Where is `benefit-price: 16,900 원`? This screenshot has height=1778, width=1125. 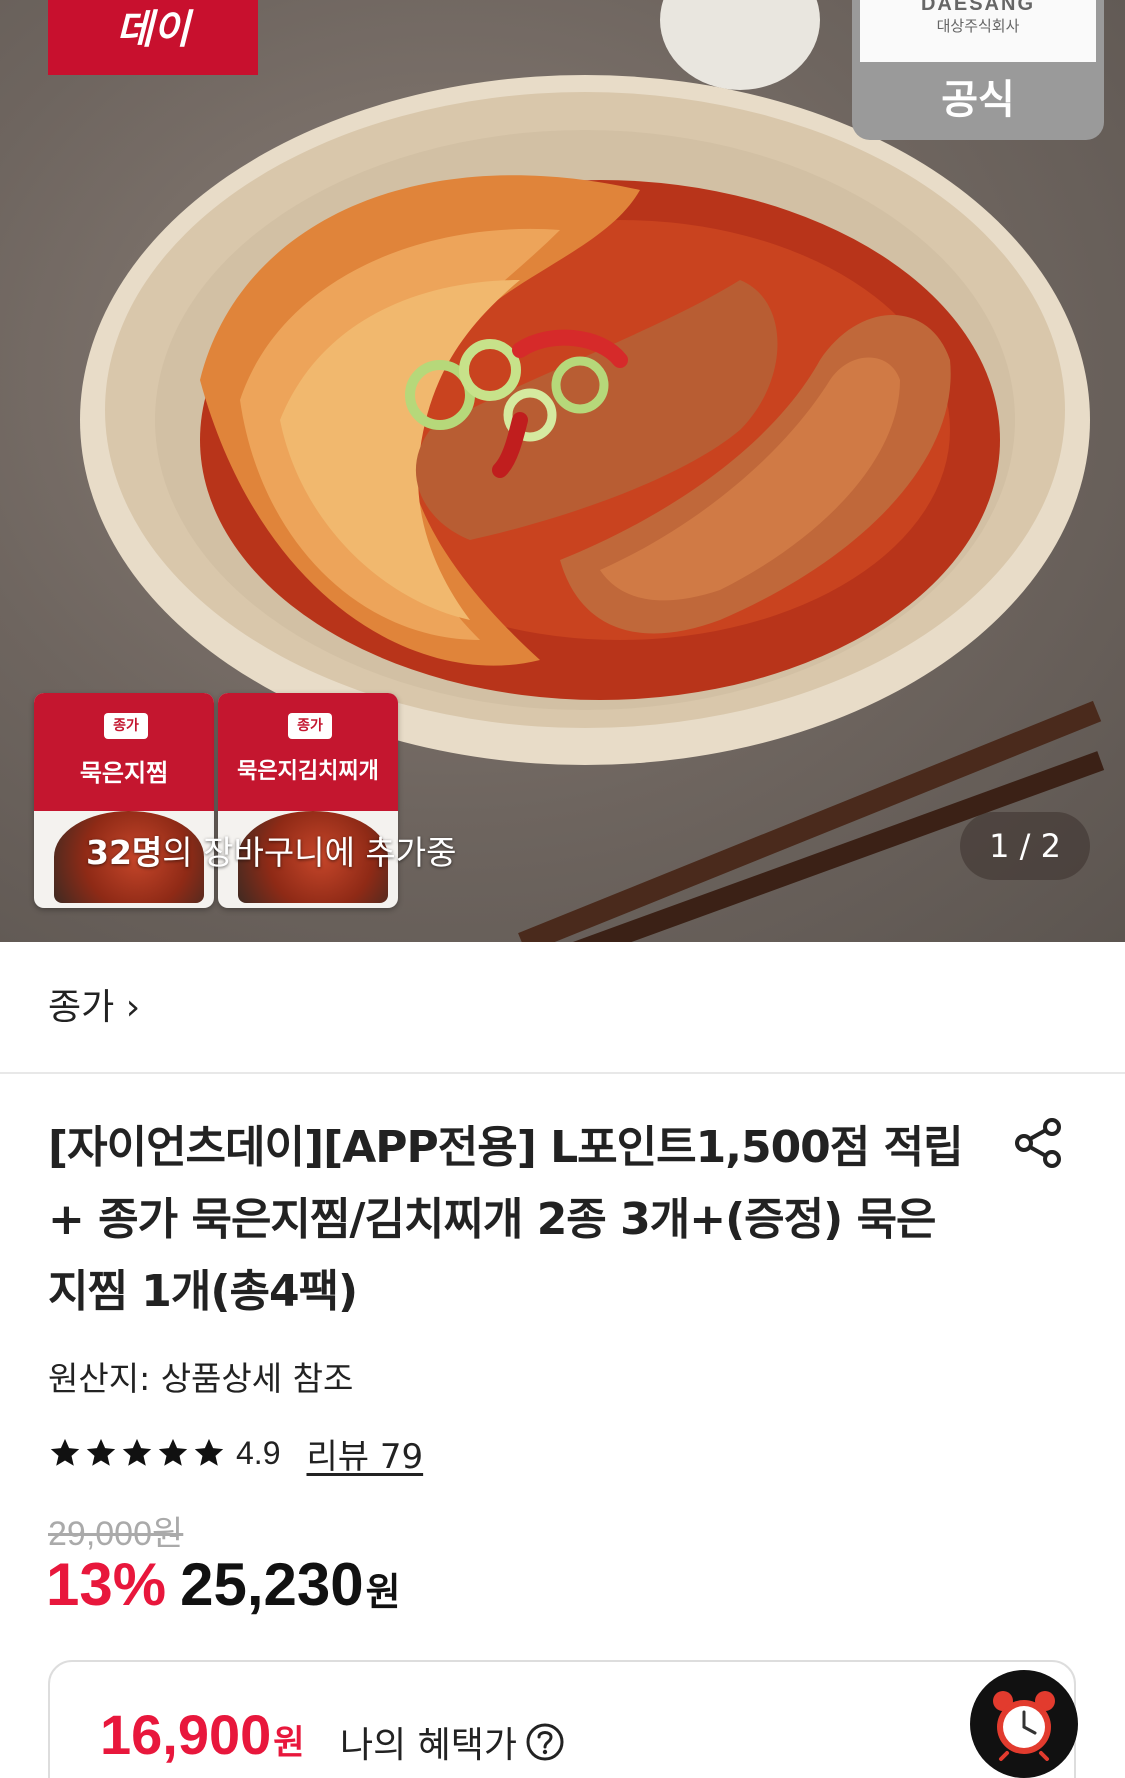
benefit-price: 16,900 원 is located at coordinates (202, 1734).